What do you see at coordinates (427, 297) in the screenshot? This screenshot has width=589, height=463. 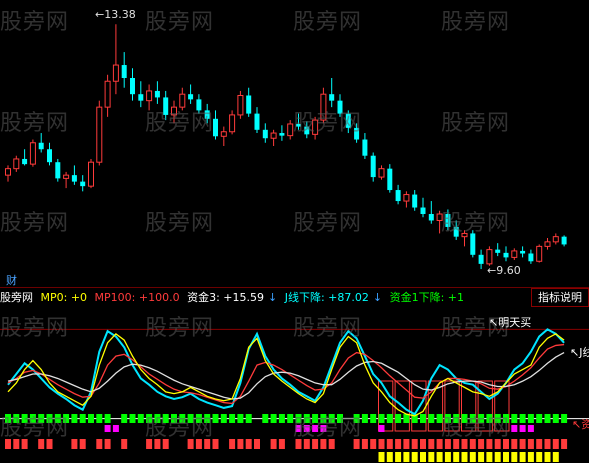 I see `zj1-value: 资金1下降: +1` at bounding box center [427, 297].